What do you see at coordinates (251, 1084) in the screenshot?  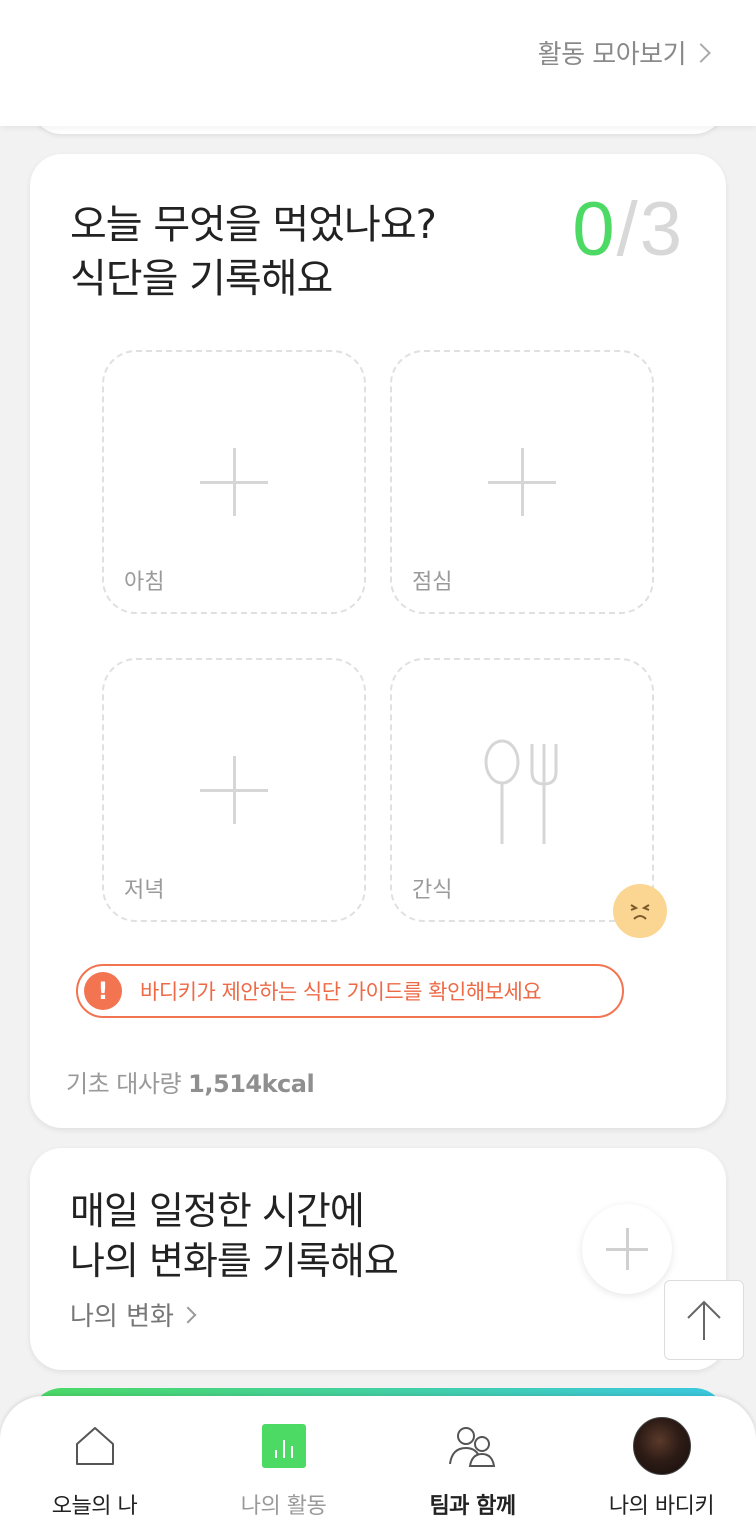 I see `bmr-value: 1,514kcal` at bounding box center [251, 1084].